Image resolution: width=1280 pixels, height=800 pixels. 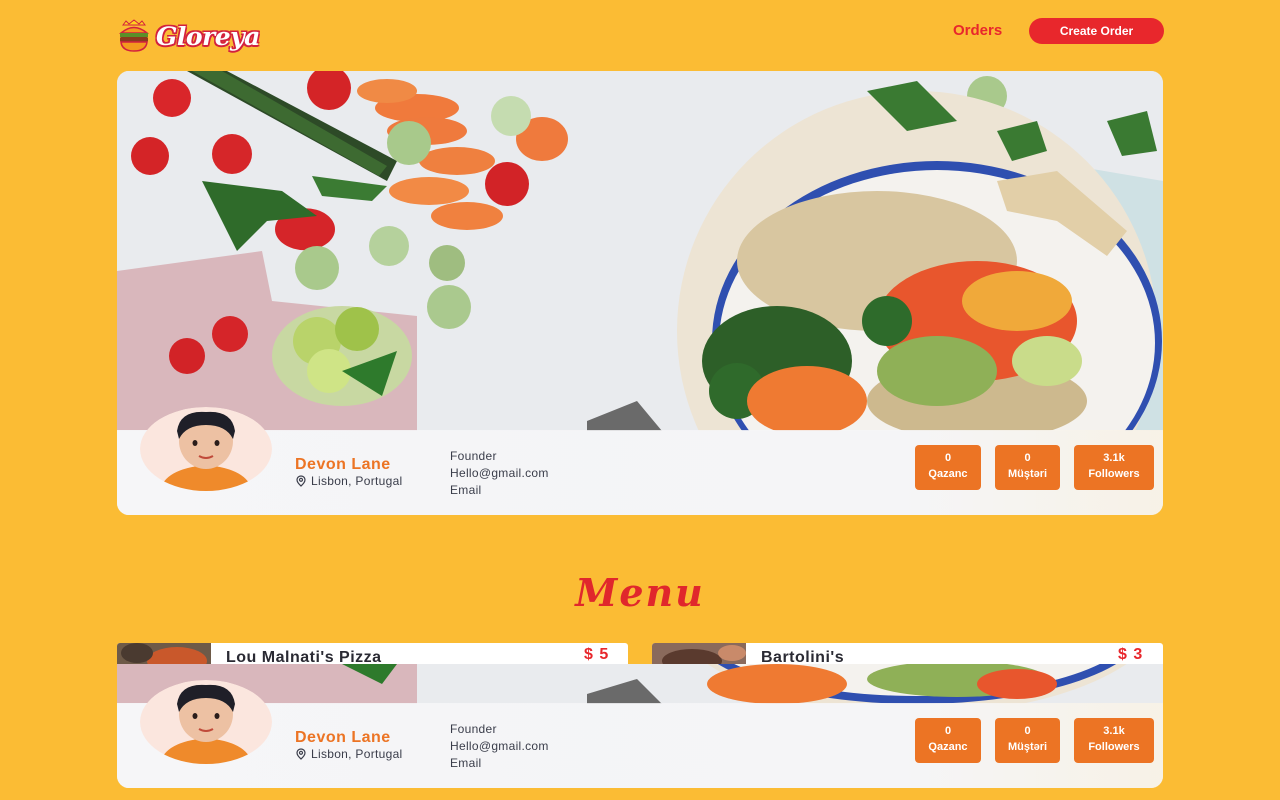 What do you see at coordinates (640, 592) in the screenshot?
I see `menu-title: Menu` at bounding box center [640, 592].